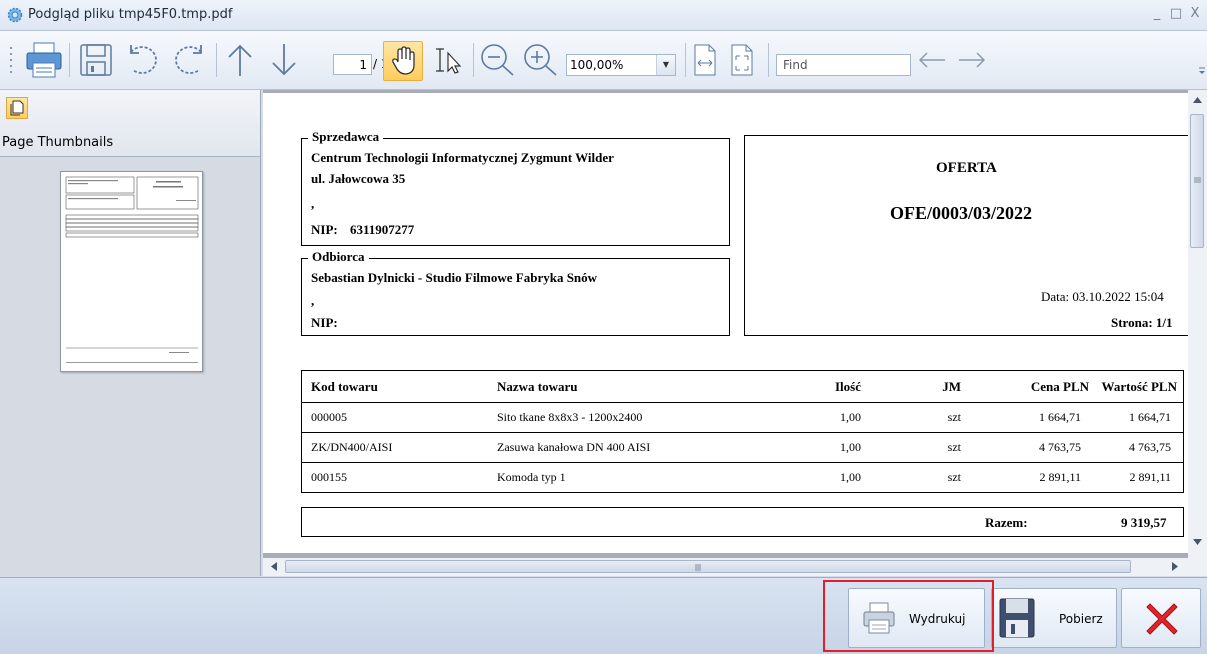 Image resolution: width=1207 pixels, height=654 pixels. I want to click on thumbnails-toggle-button, so click(17, 108).